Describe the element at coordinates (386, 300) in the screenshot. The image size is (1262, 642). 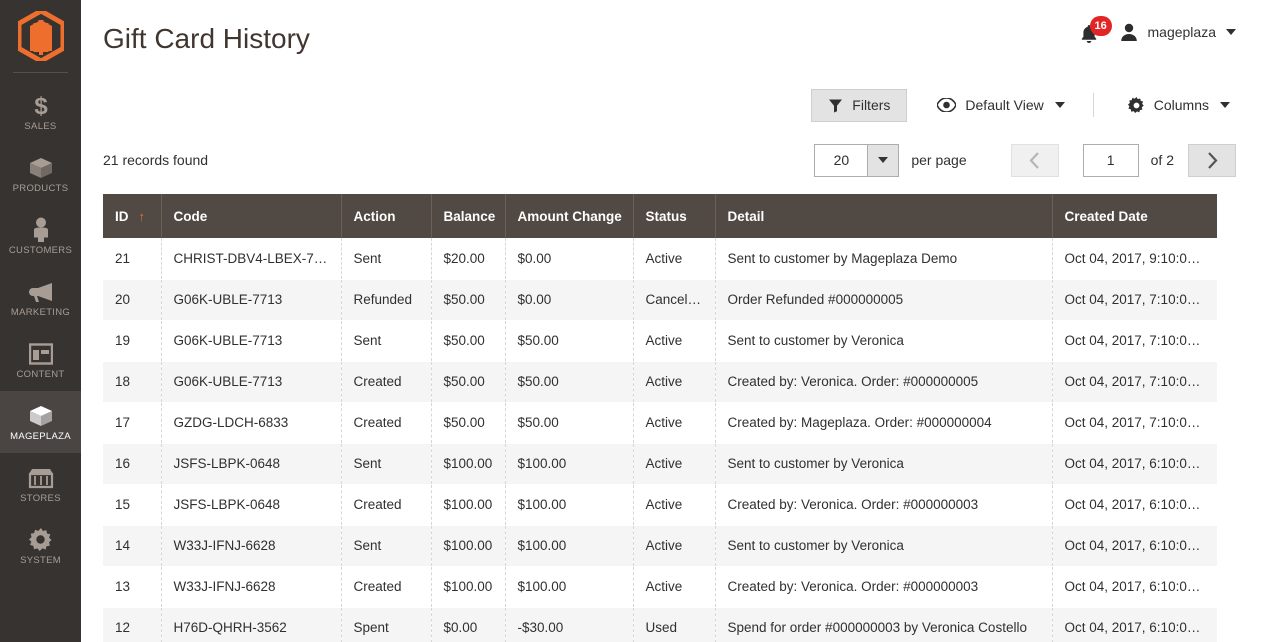
I see `cell-action: Refunded` at that location.